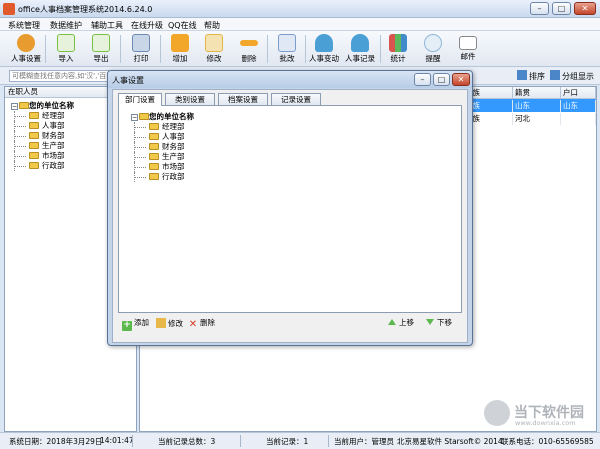 Image resolution: width=600 pixels, height=449 pixels. Describe the element at coordinates (127, 325) in the screenshot. I see `plus-icon: +` at that location.